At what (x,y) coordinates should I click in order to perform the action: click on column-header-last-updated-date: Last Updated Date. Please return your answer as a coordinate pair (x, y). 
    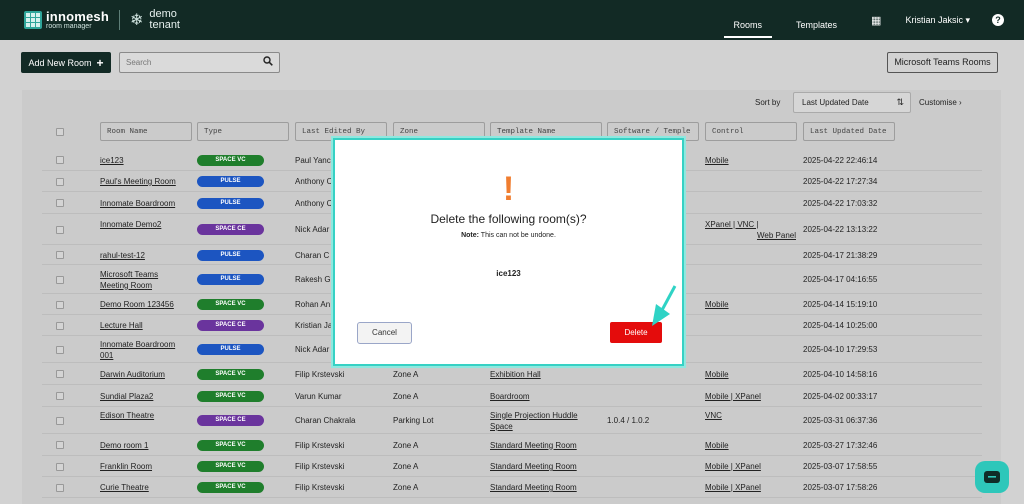
    Looking at the image, I should click on (849, 131).